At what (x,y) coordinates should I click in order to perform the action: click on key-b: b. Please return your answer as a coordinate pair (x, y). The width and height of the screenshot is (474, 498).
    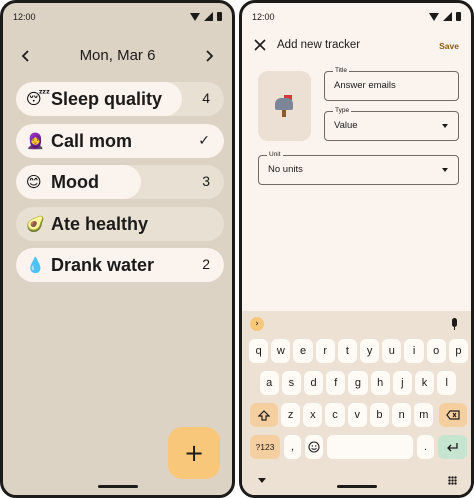
    Looking at the image, I should click on (379, 415).